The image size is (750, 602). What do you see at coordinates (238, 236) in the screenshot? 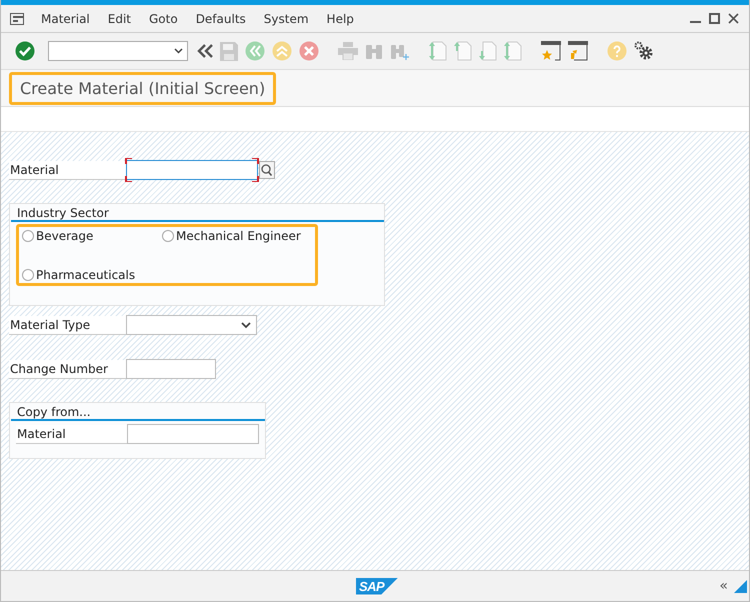
I see `radio-option: Mechanical Engineer` at bounding box center [238, 236].